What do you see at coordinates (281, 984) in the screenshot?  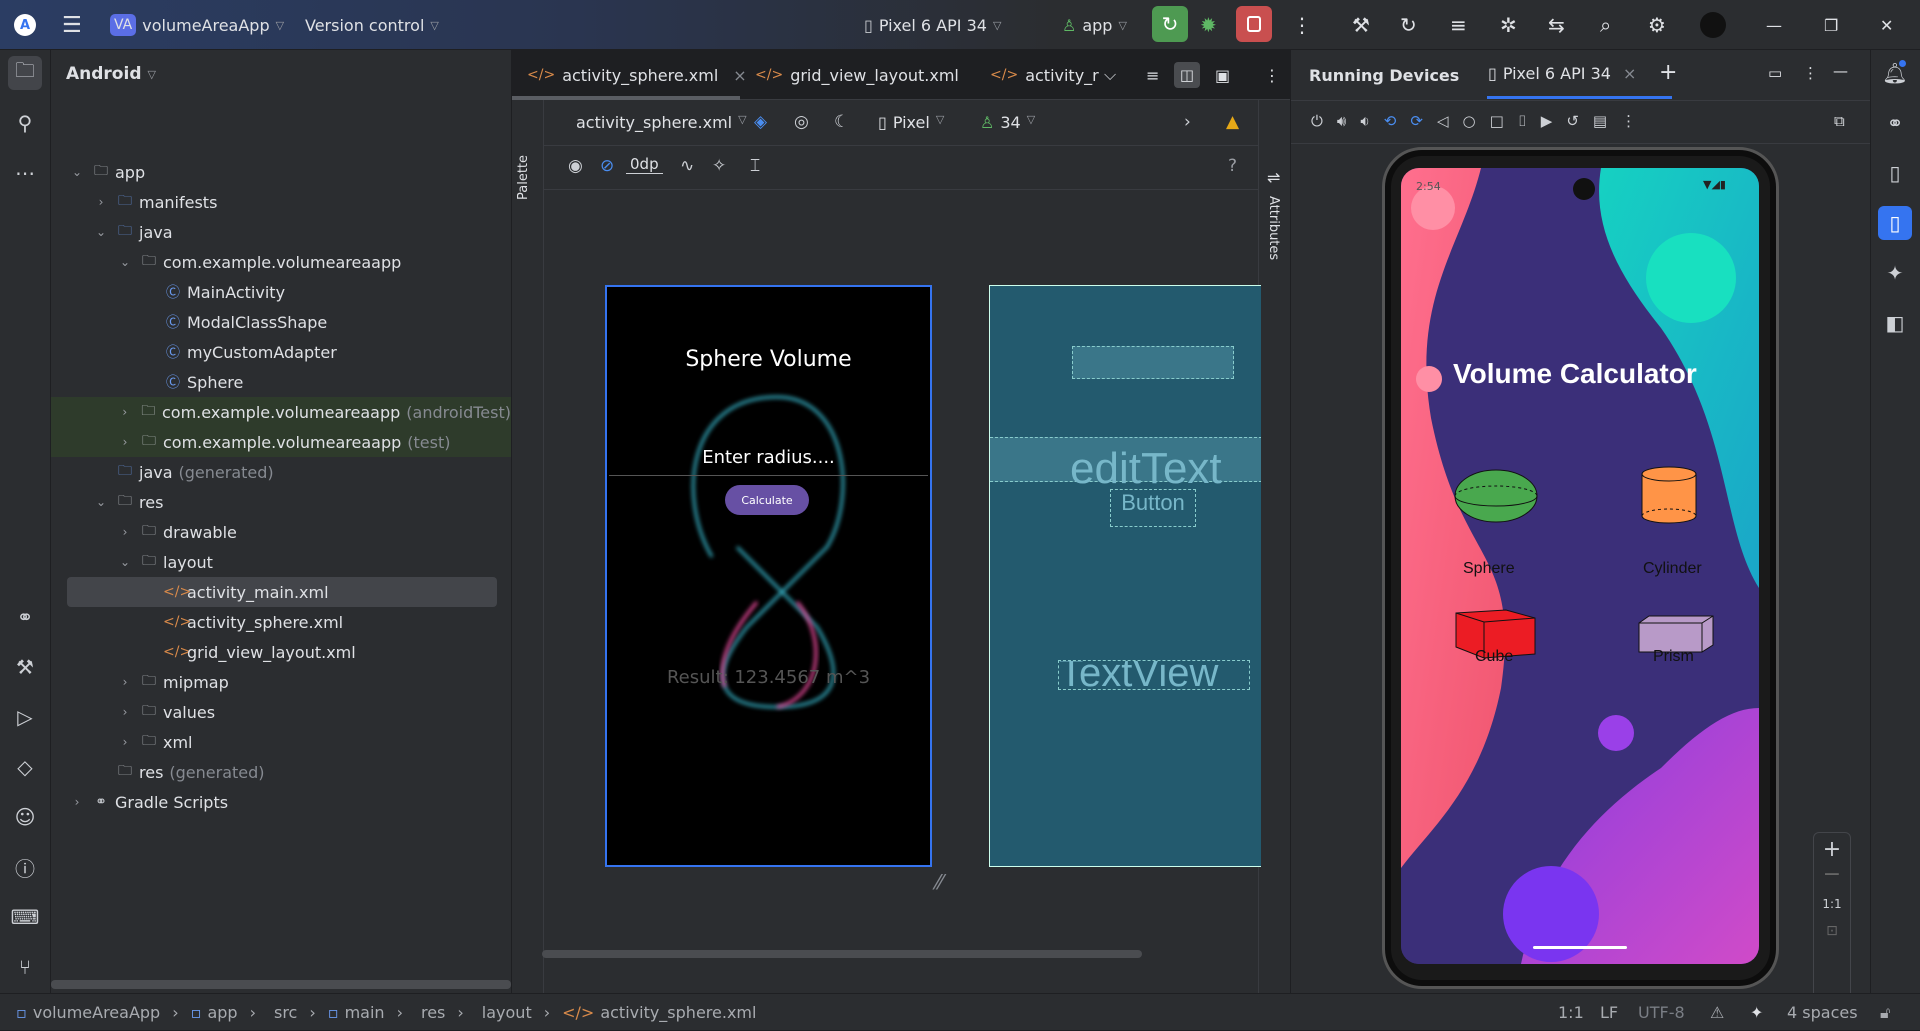 I see `horizontal-scrollbar` at bounding box center [281, 984].